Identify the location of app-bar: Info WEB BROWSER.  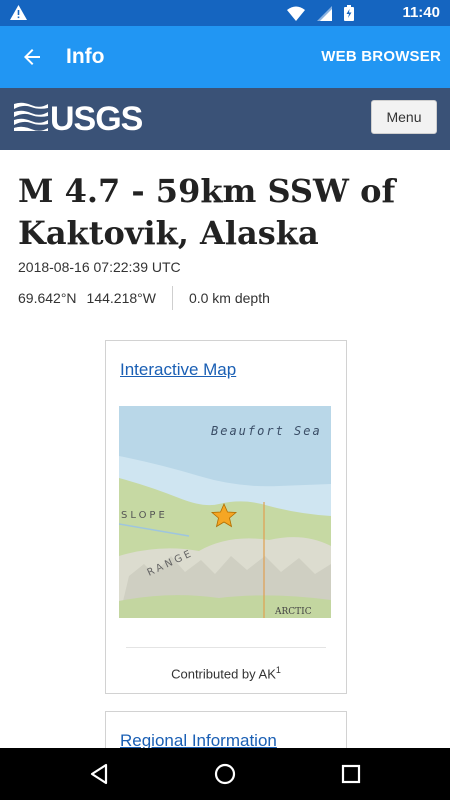
(225, 57).